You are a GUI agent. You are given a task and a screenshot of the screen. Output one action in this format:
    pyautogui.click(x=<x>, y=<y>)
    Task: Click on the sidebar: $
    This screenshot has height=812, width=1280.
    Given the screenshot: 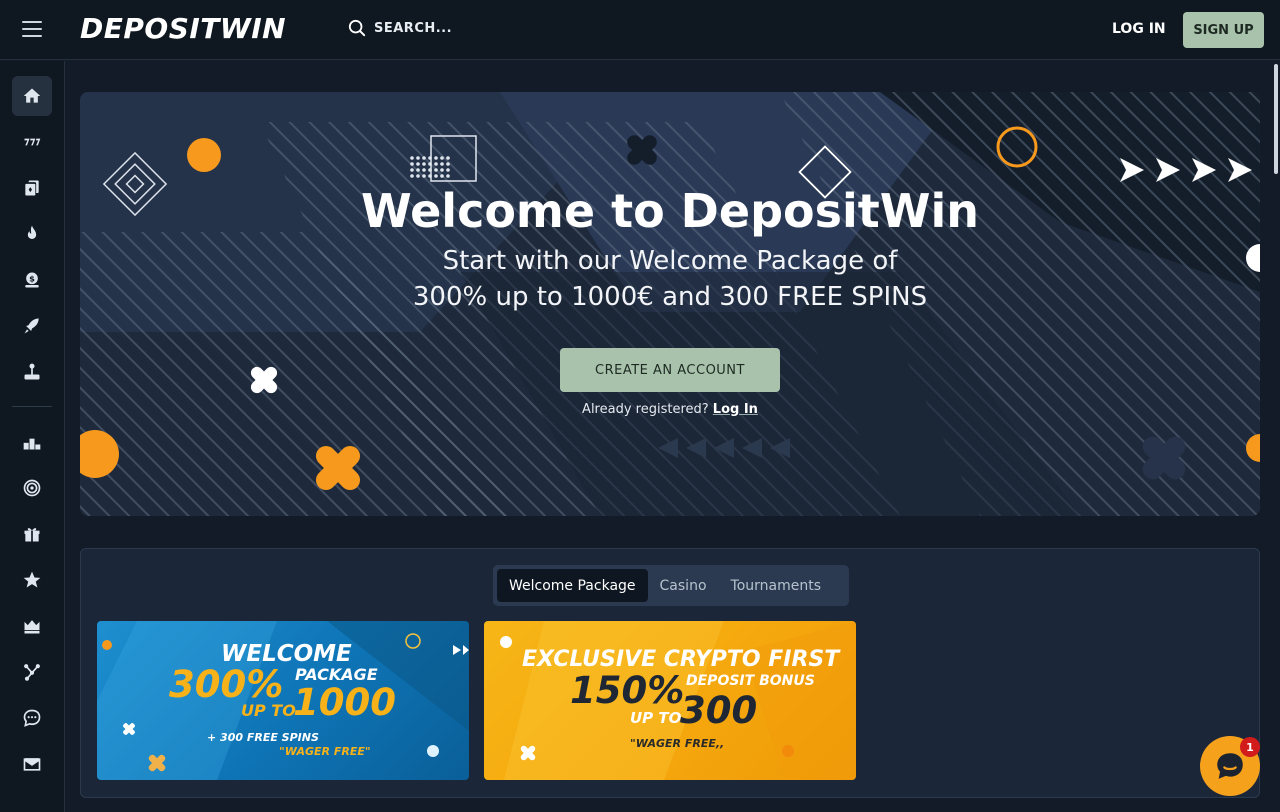 What is the action you would take?
    pyautogui.click(x=32, y=436)
    